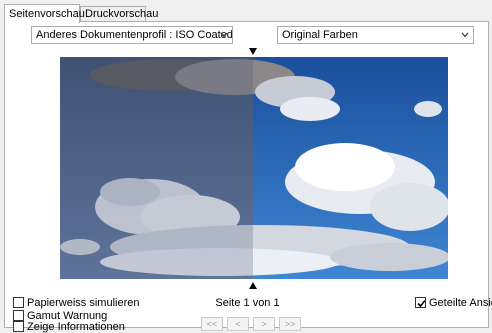 This screenshot has width=492, height=333. What do you see at coordinates (320, 35) in the screenshot?
I see `color-mode-select-value: Original Farben` at bounding box center [320, 35].